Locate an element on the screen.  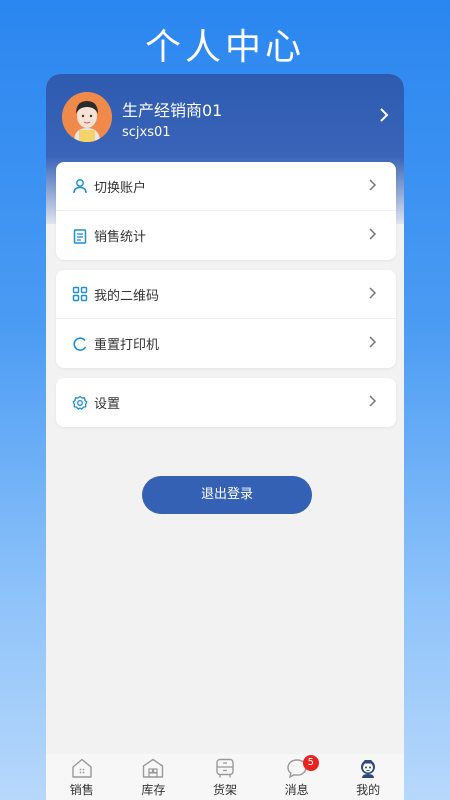
qrcode-icon is located at coordinates (80, 294).